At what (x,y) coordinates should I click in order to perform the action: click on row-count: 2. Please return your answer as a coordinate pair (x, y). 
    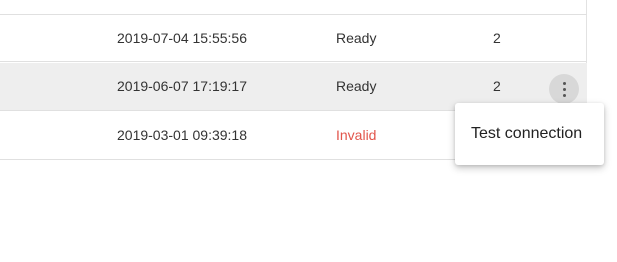
    Looking at the image, I should click on (497, 38).